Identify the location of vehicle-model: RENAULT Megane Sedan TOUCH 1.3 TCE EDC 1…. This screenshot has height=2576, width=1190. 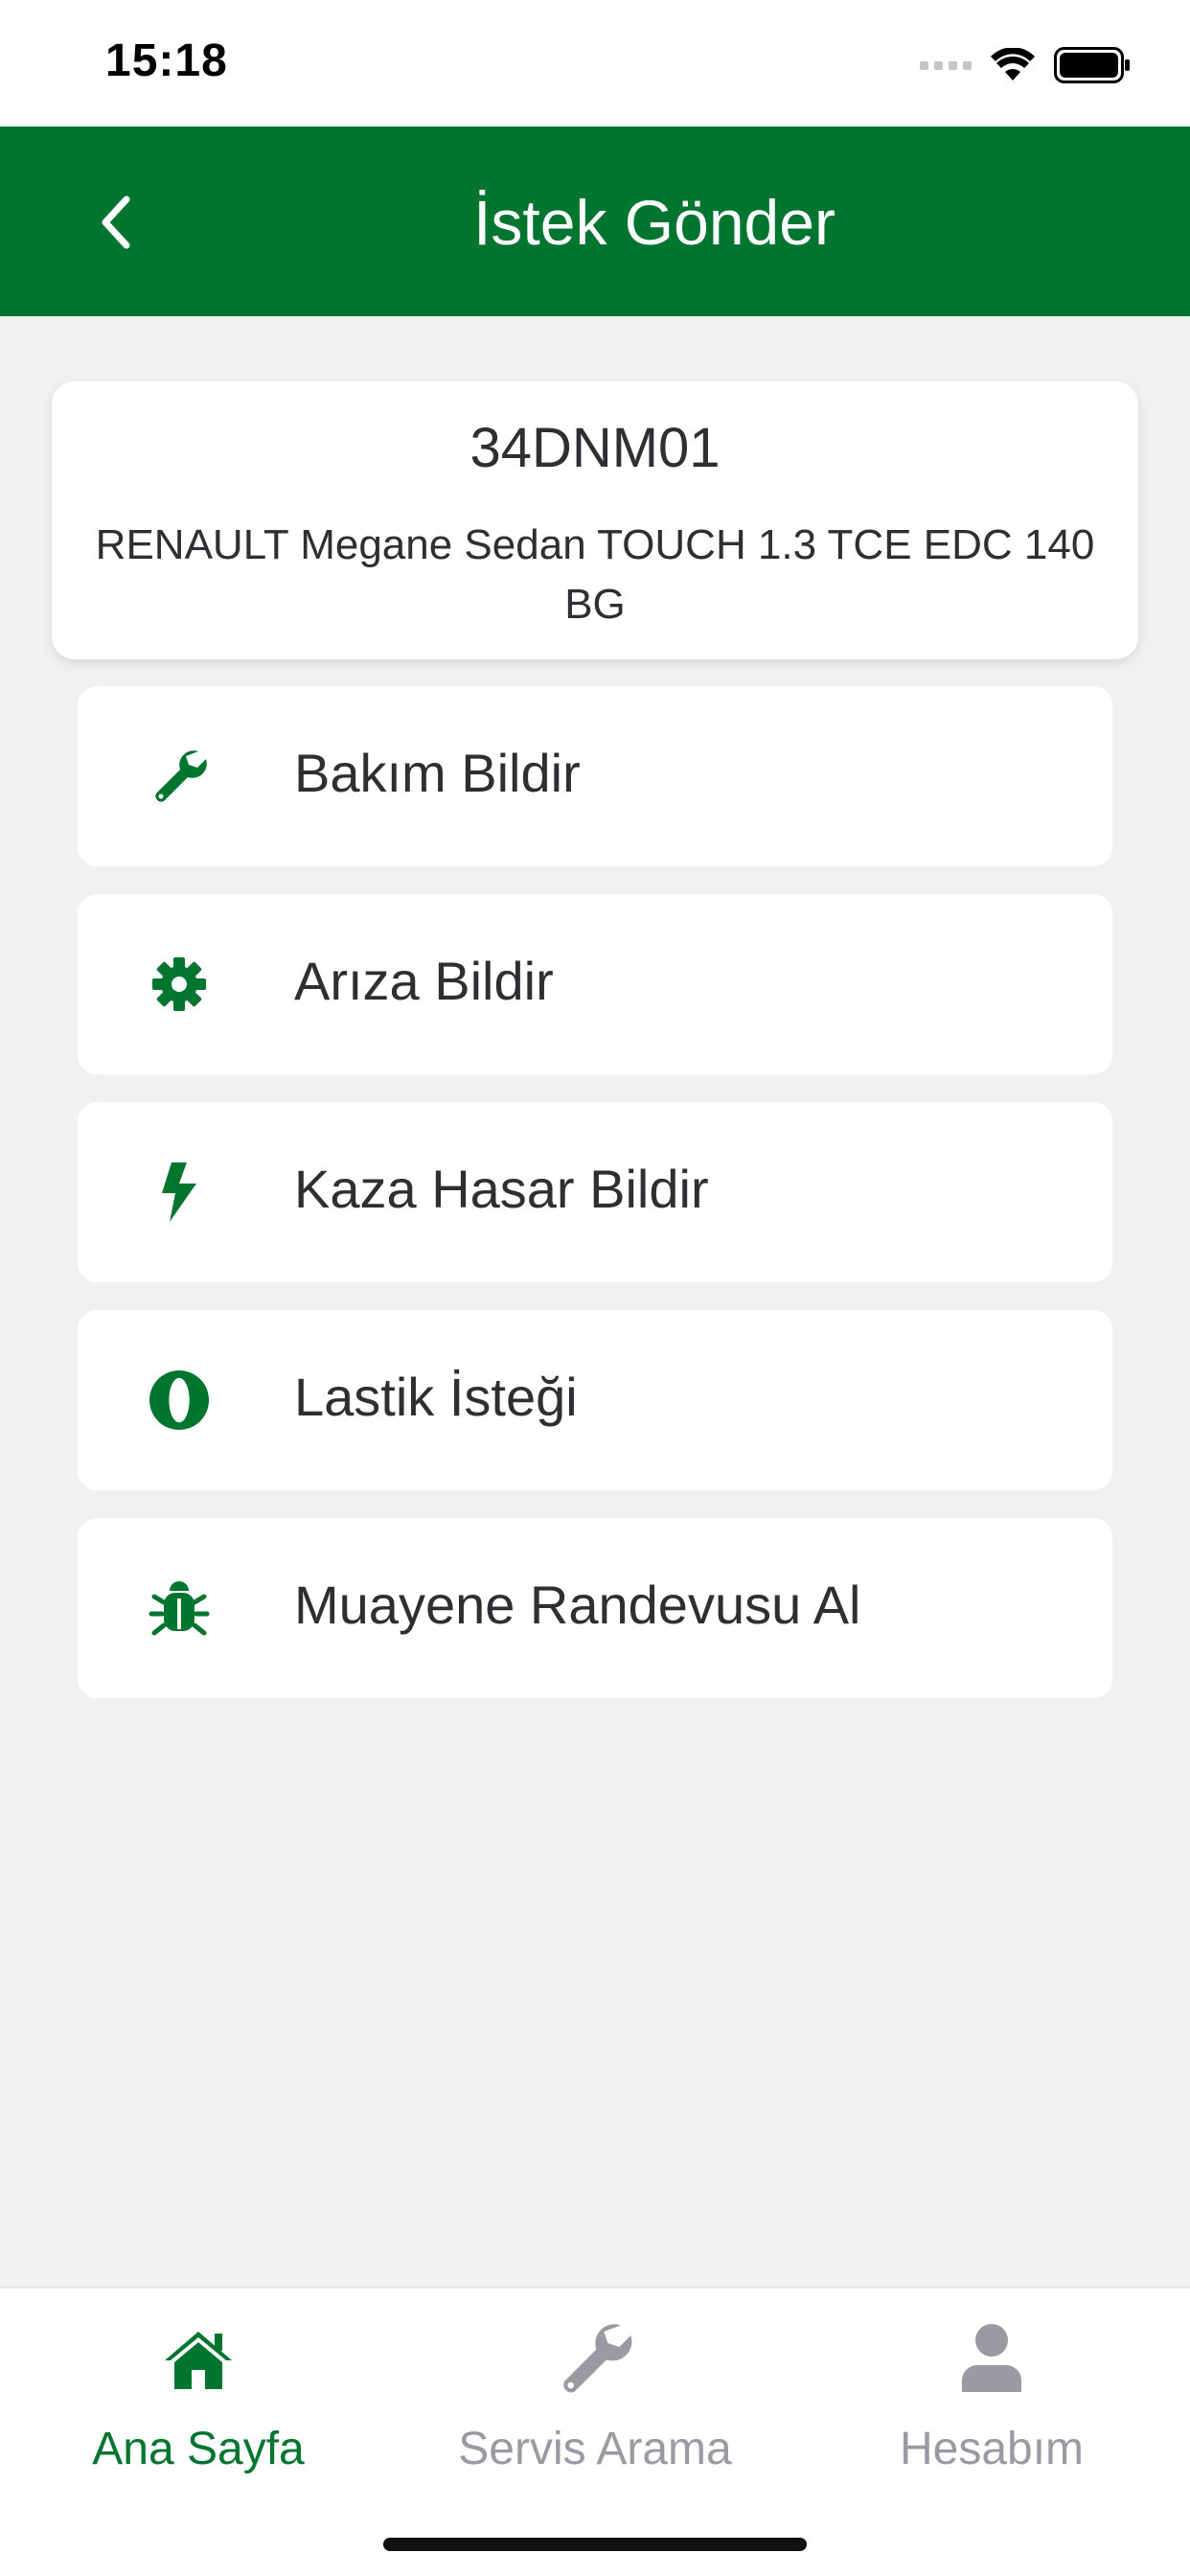
(595, 574).